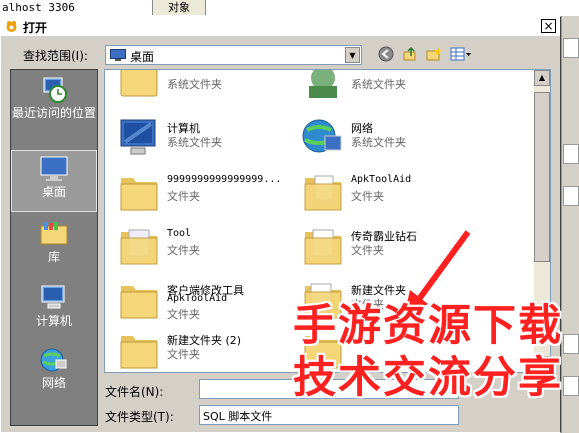  Describe the element at coordinates (289, 8) in the screenshot. I see `background-app-strip: alhost 3306 对象` at that location.